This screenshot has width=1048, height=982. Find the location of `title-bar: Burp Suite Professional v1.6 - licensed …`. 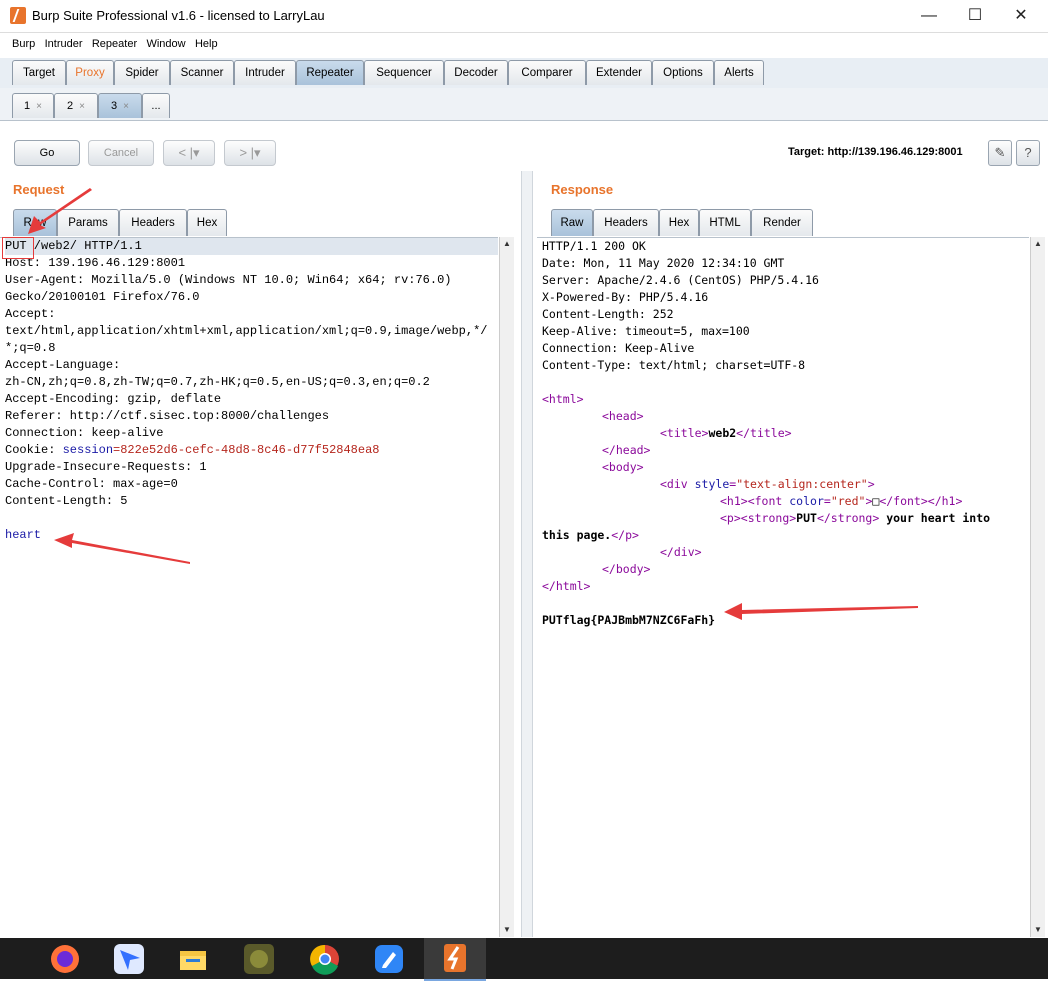

title-bar: Burp Suite Professional v1.6 - licensed … is located at coordinates (524, 16).